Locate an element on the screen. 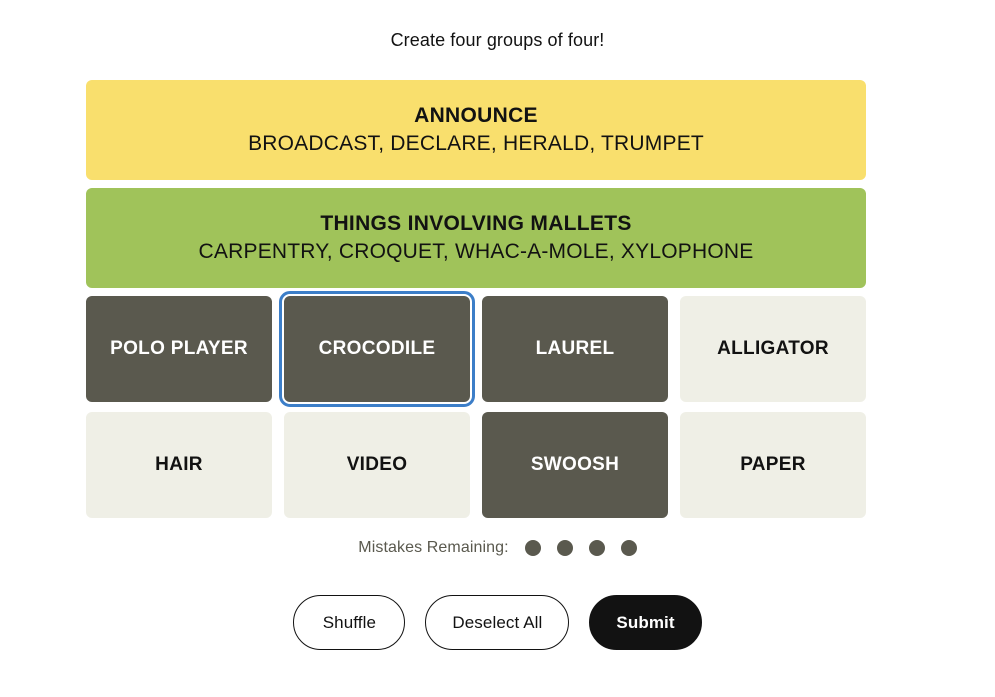 The image size is (995, 697). tile-laurel: LAUREL is located at coordinates (575, 349).